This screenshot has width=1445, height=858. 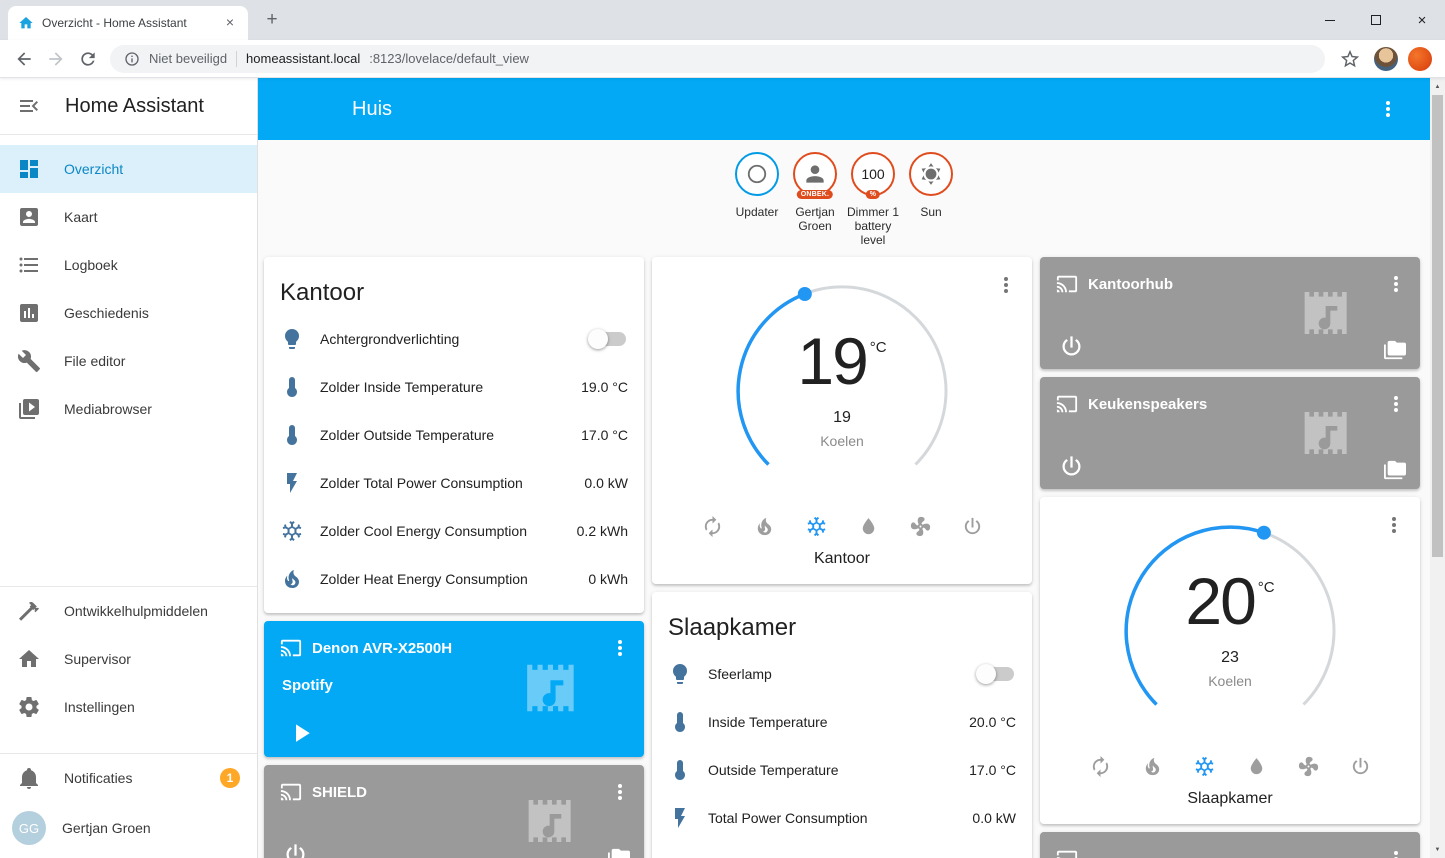 What do you see at coordinates (128, 409) in the screenshot?
I see `sidebar-item-mediabrowser: Mediabrowser` at bounding box center [128, 409].